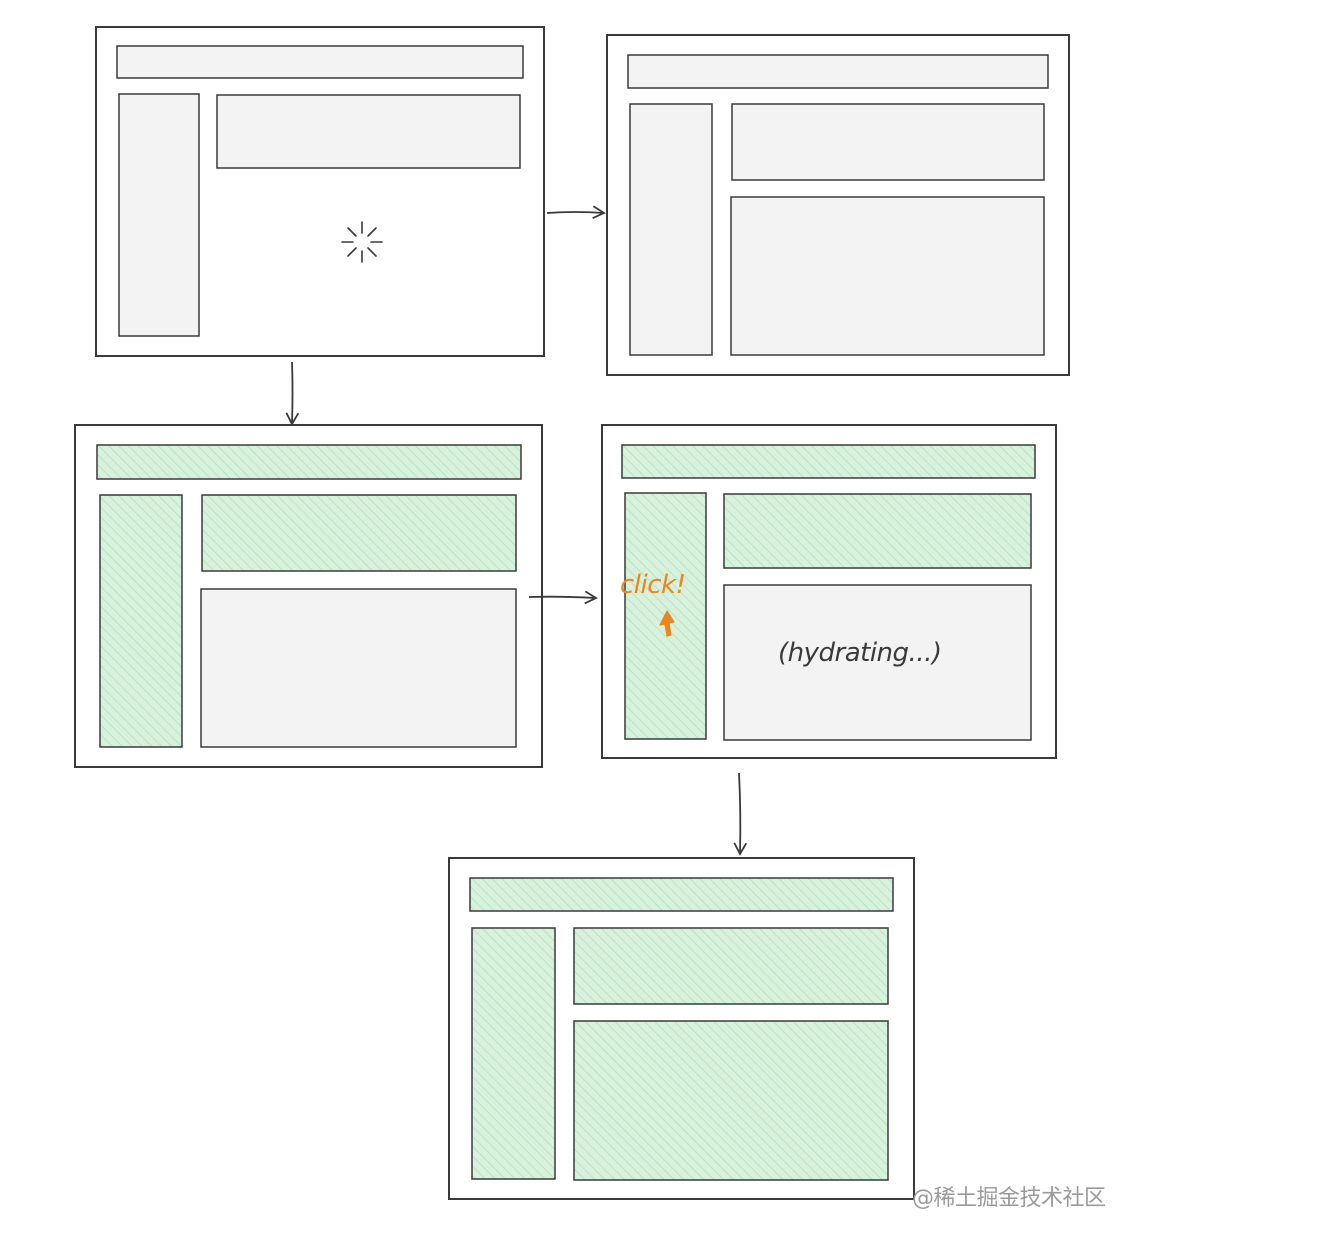 The image size is (1324, 1242). What do you see at coordinates (653, 585) in the screenshot?
I see `click-annotation: click!` at bounding box center [653, 585].